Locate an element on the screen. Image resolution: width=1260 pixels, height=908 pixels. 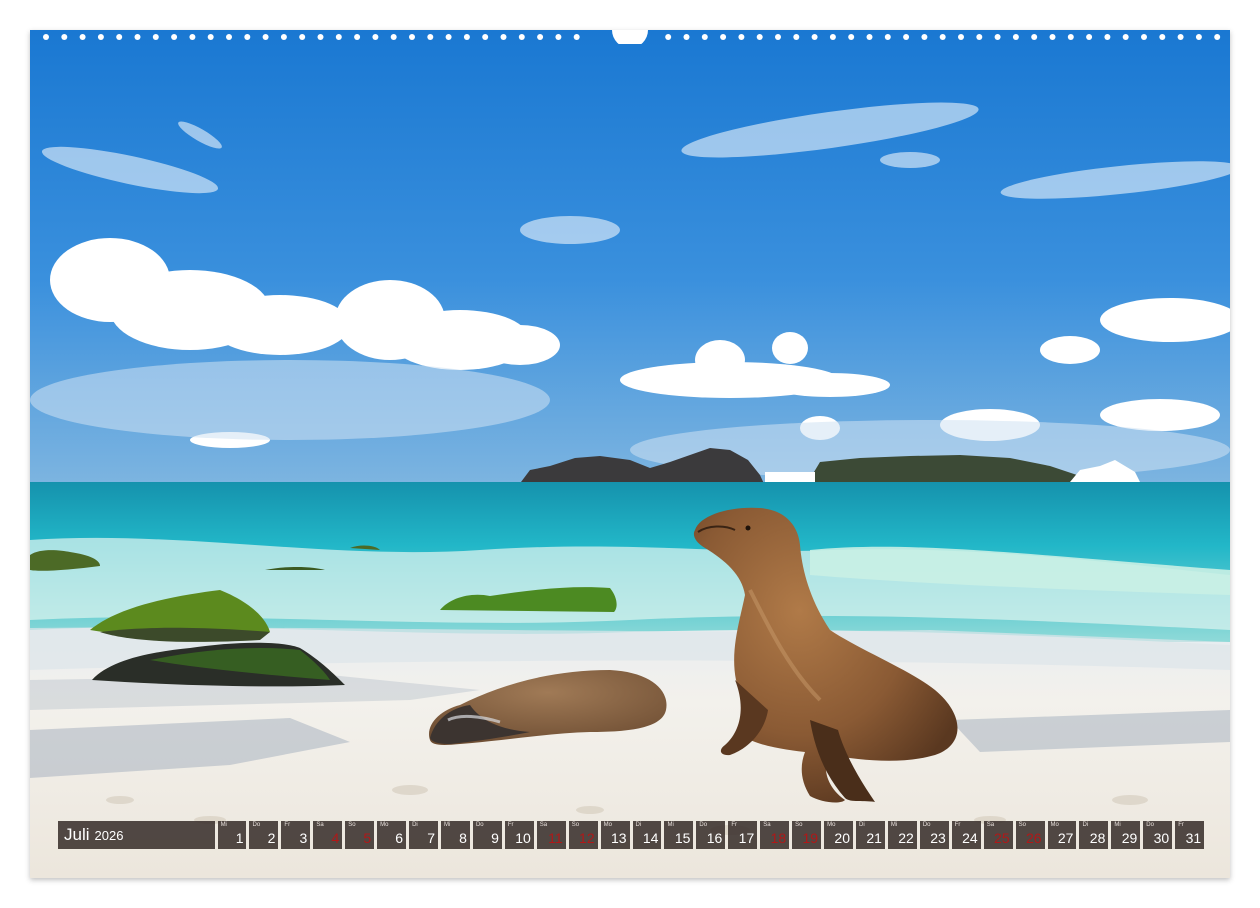
day-cell: Mi 29 is located at coordinates (1126, 835).